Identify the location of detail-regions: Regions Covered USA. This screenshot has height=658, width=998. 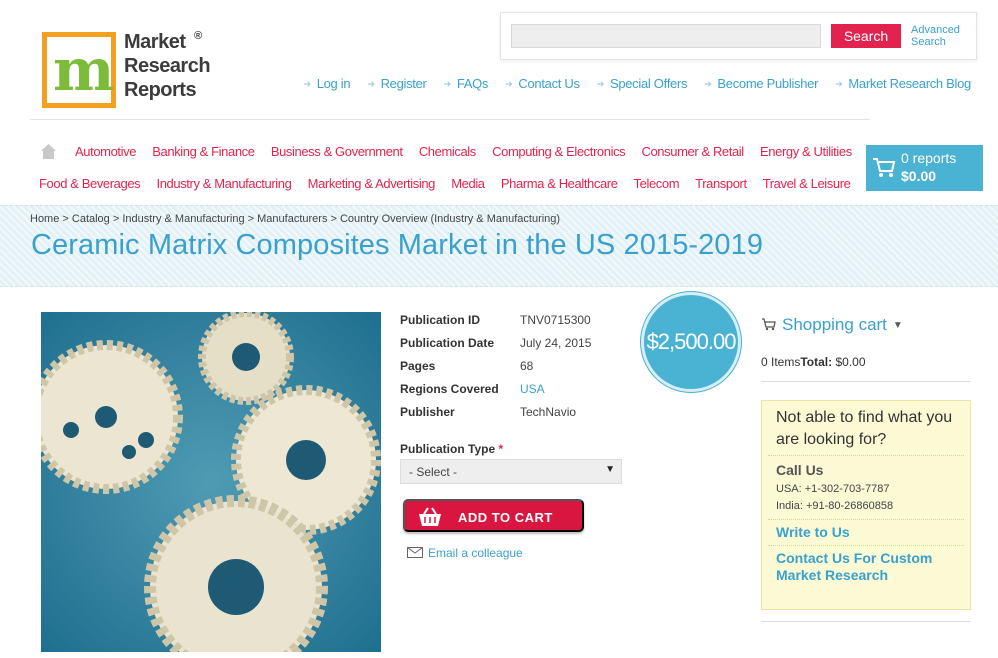
(495, 393).